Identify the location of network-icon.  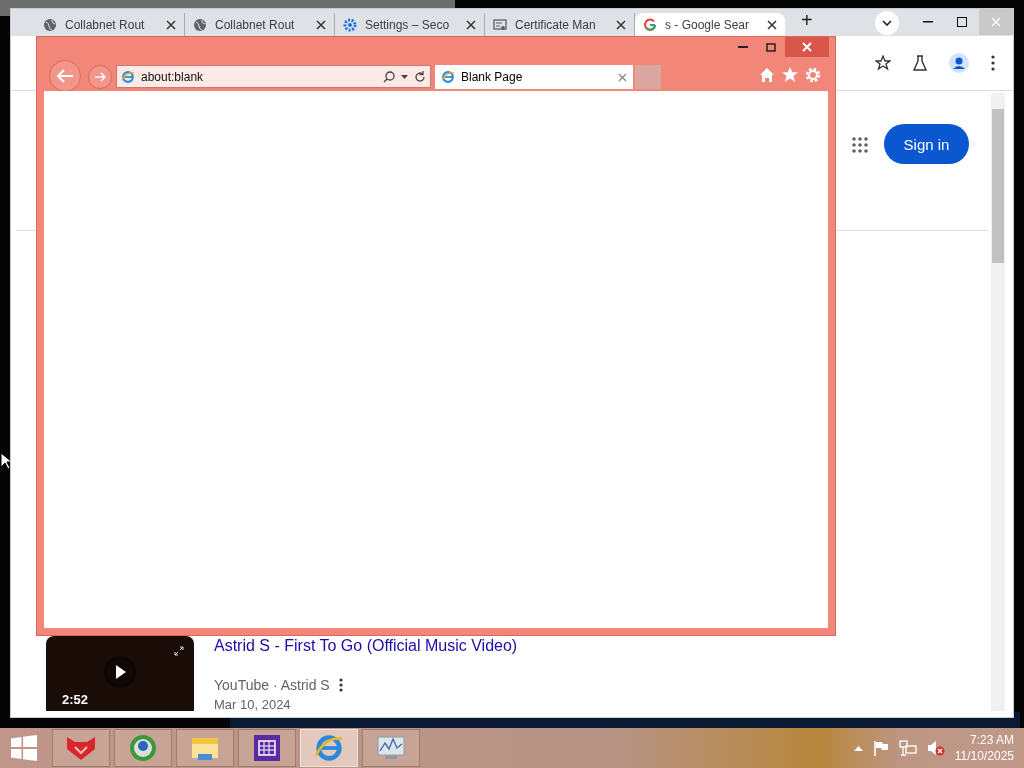
(907, 748).